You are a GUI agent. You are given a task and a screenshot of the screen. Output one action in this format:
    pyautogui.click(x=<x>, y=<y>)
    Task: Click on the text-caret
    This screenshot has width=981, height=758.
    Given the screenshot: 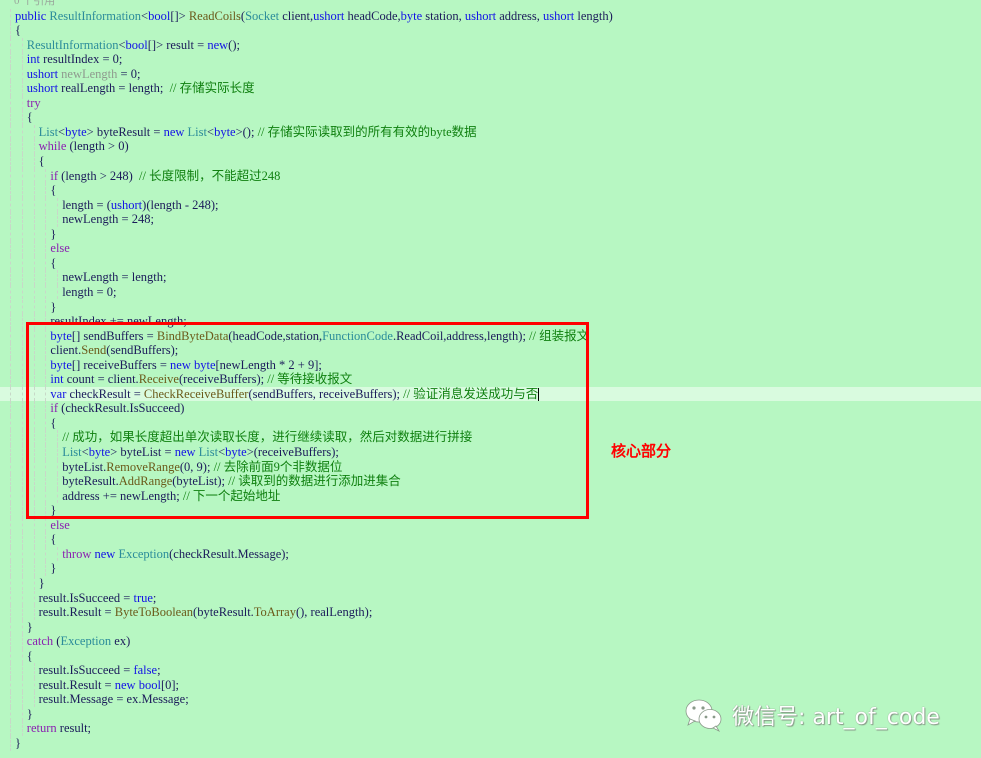 What is the action you would take?
    pyautogui.click(x=539, y=395)
    